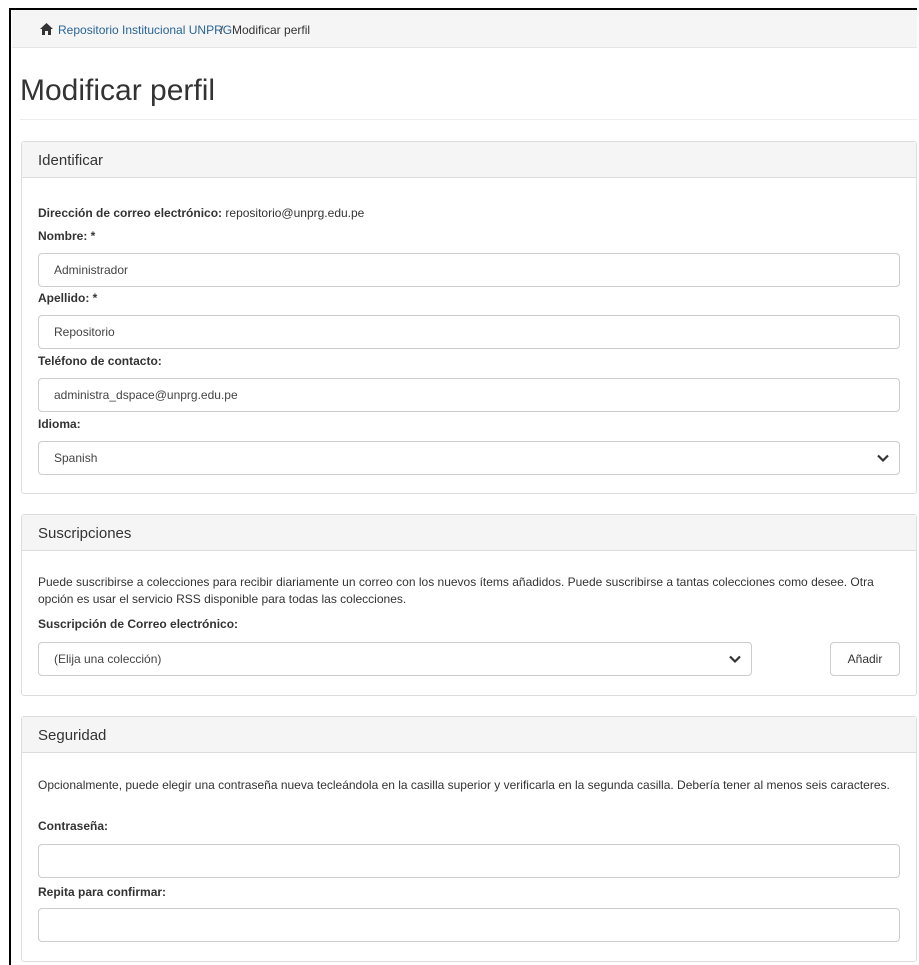  I want to click on email-subscription-label: Suscripción de Correo electrónico:, so click(138, 624).